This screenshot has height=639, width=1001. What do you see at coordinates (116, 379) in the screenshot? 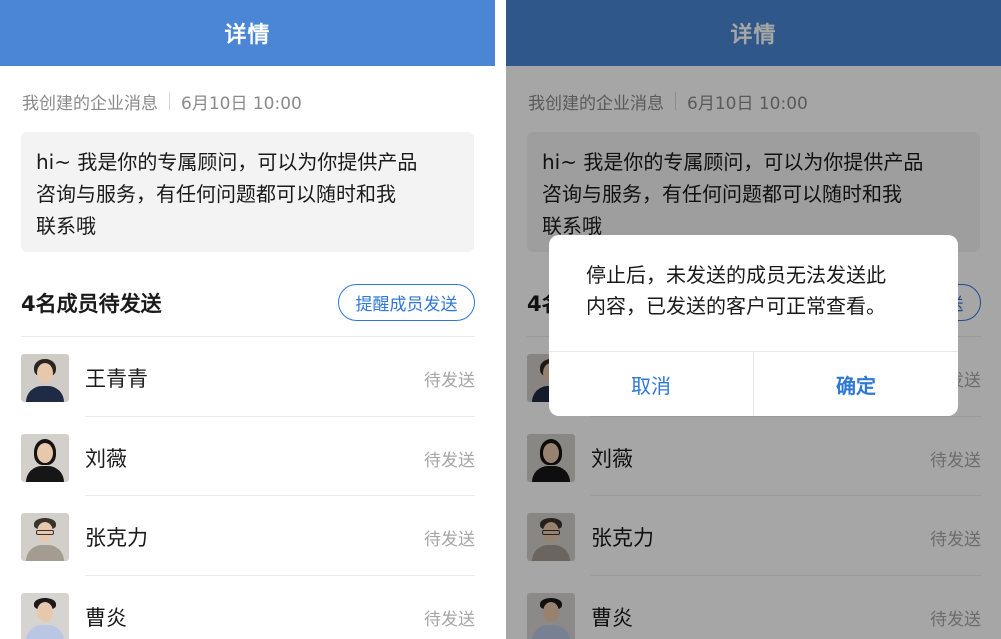
I see `member-name: 王青青` at bounding box center [116, 379].